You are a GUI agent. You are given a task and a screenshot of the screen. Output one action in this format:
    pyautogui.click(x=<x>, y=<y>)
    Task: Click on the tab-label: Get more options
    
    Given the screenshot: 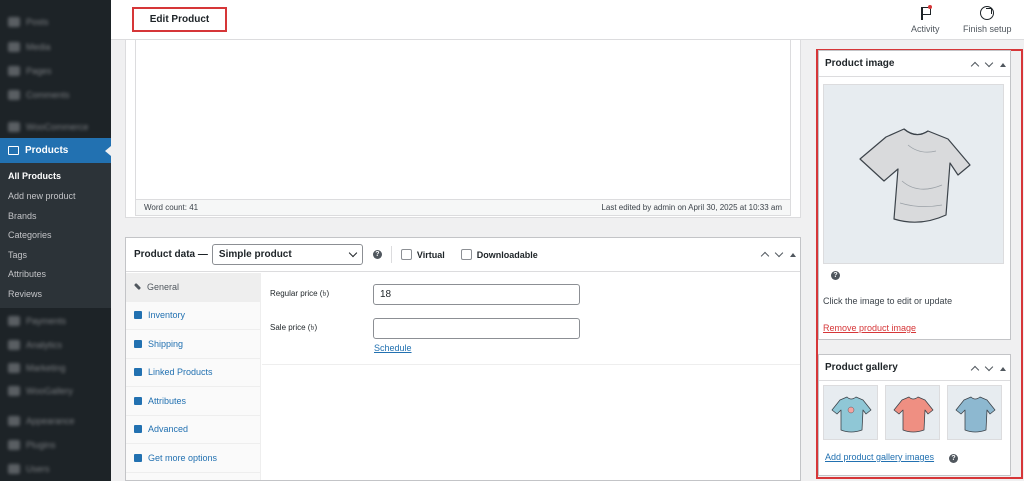 What is the action you would take?
    pyautogui.click(x=183, y=457)
    